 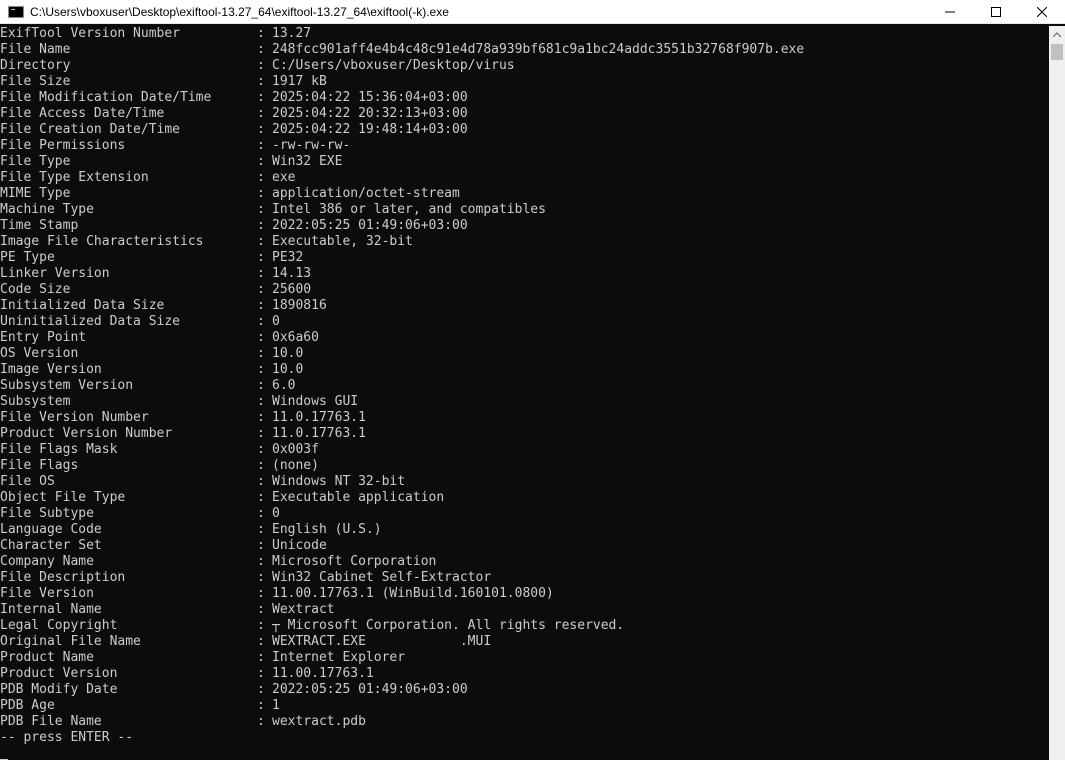 I want to click on minimize-button, so click(x=950, y=12).